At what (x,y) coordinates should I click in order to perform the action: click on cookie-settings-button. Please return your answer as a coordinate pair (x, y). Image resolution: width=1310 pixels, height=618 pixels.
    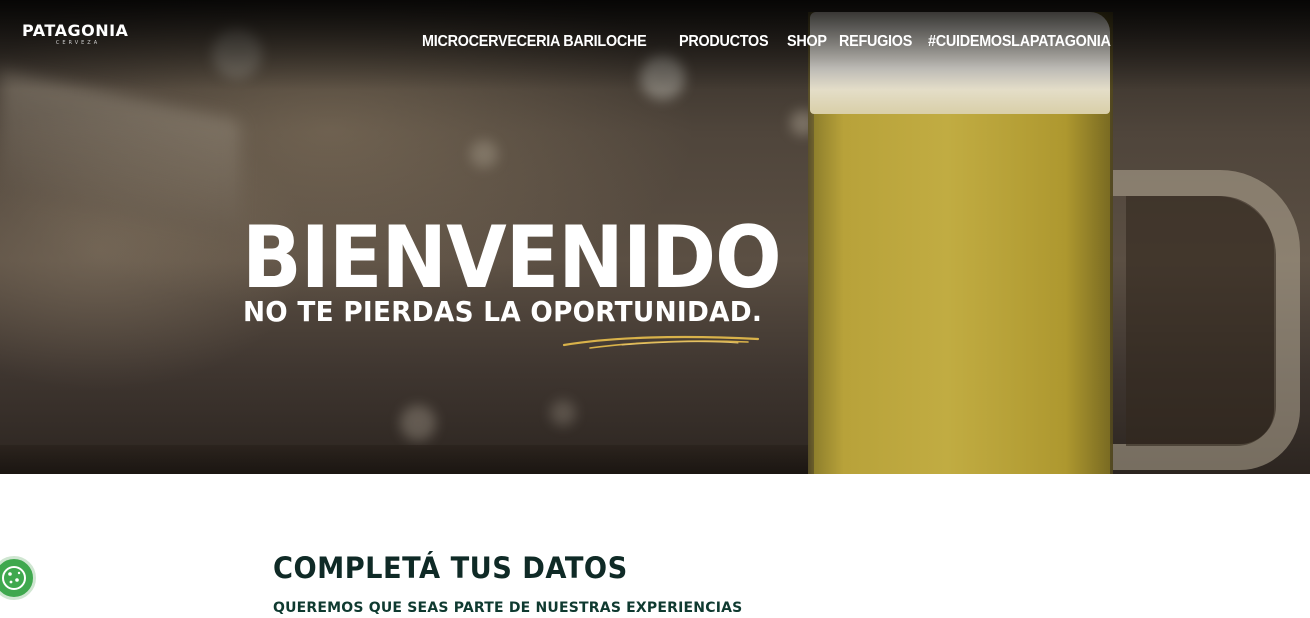
    Looking at the image, I should click on (18, 578).